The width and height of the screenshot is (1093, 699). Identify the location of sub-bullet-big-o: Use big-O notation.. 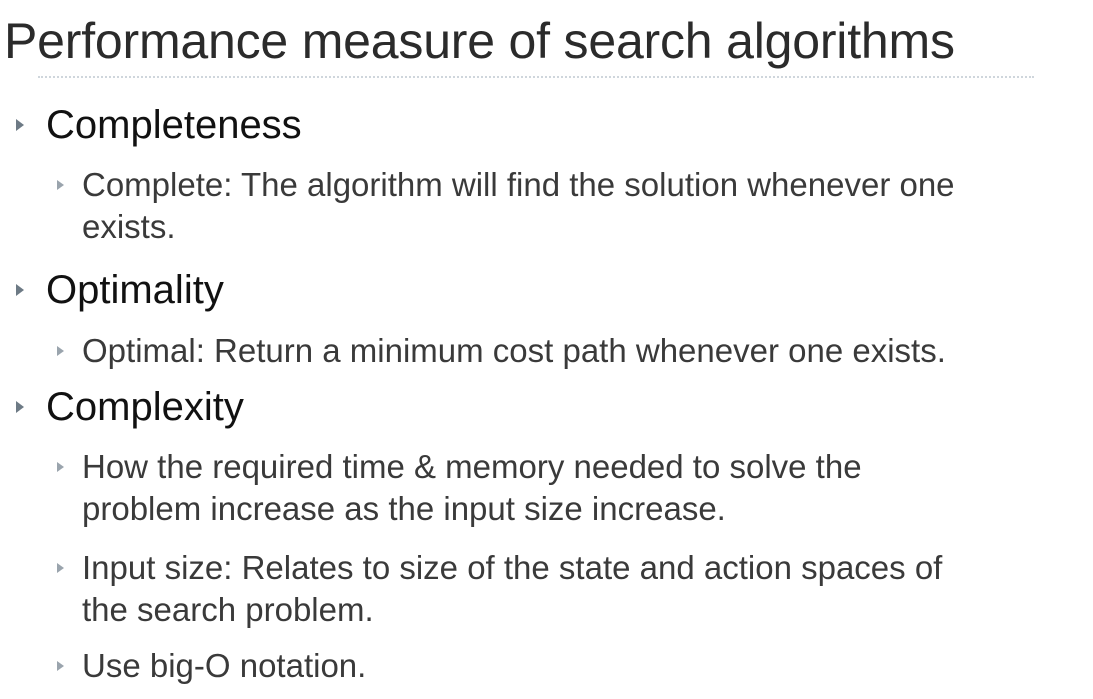
(211, 666).